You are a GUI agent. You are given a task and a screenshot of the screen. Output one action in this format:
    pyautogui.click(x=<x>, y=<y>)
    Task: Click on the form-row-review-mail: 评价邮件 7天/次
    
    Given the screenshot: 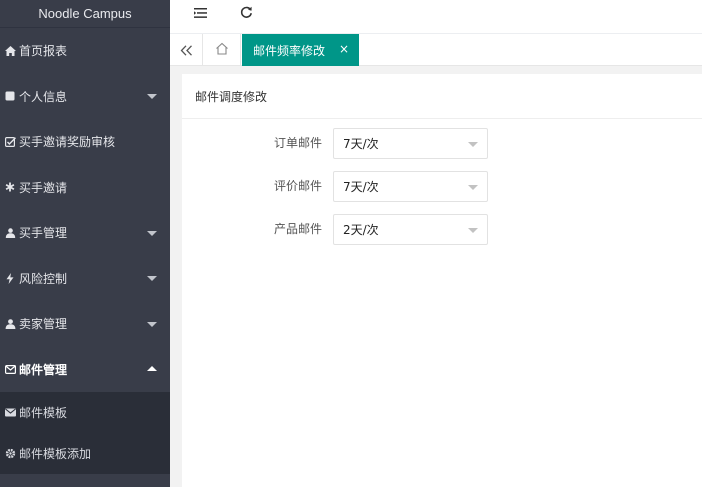 What is the action you would take?
    pyautogui.click(x=442, y=186)
    